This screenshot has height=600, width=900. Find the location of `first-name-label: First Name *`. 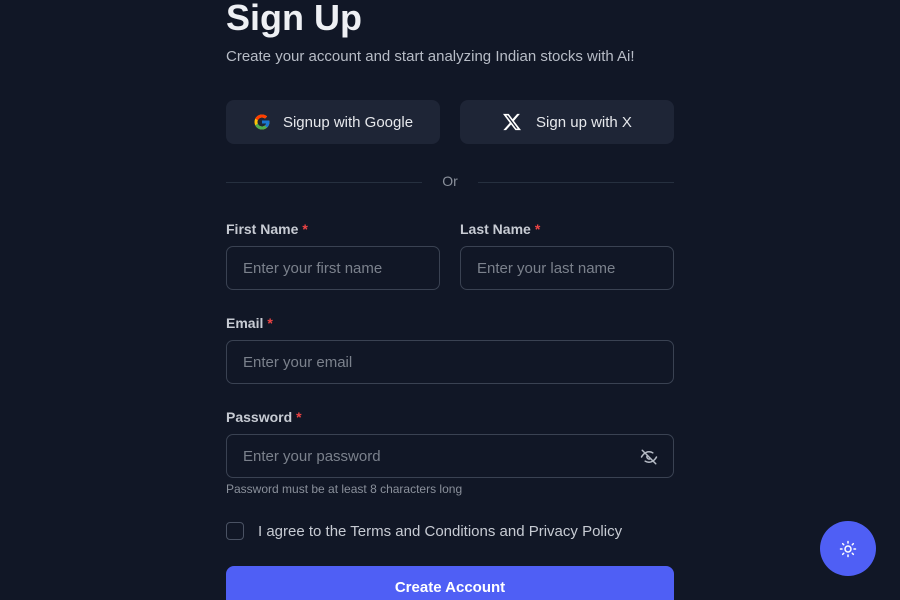

first-name-label: First Name * is located at coordinates (267, 229).